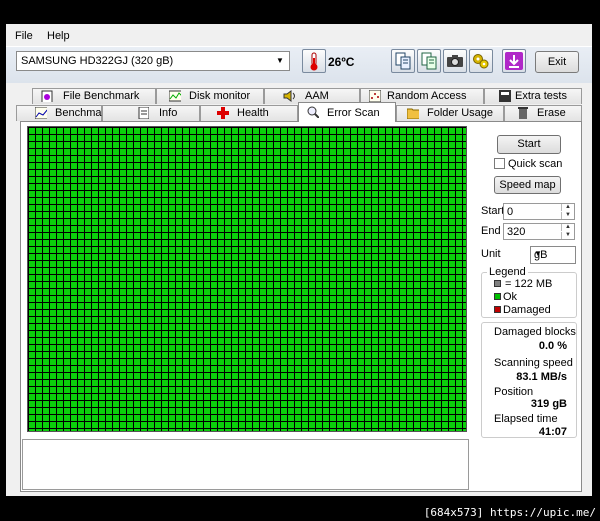  I want to click on quick-scan-checkbox, so click(499, 163).